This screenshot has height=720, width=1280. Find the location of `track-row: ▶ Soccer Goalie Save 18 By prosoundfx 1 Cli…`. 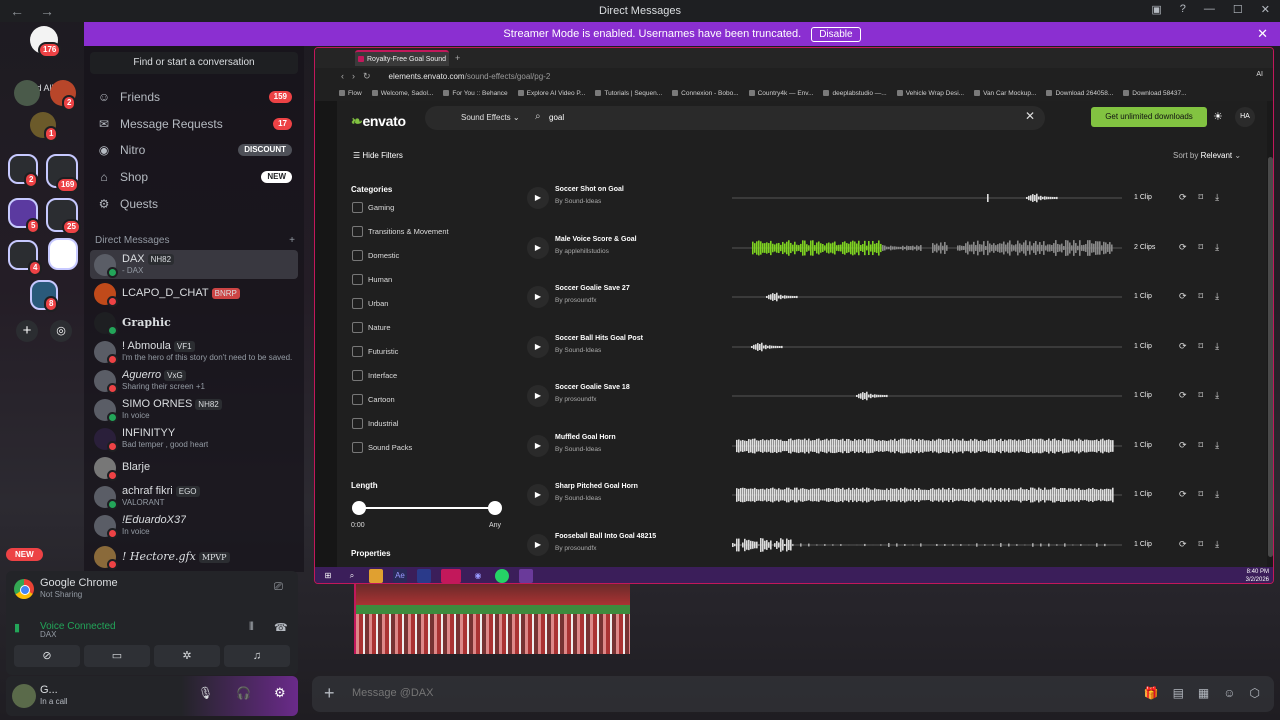

track-row: ▶ Soccer Goalie Save 18 By prosoundfx 1 Cli… is located at coordinates (887, 403).